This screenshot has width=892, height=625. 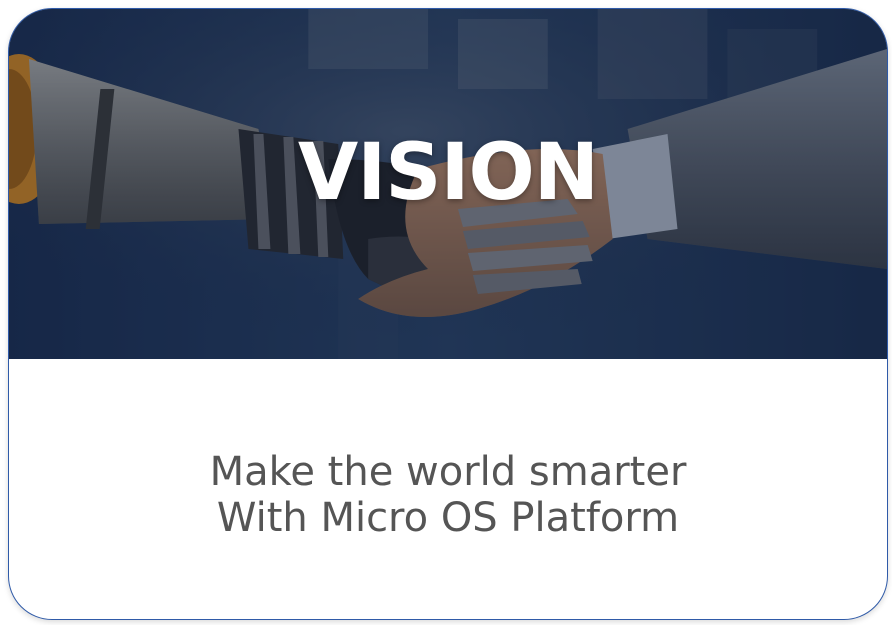 What do you see at coordinates (448, 518) in the screenshot?
I see `caption-line-2: With Micro OS Platform` at bounding box center [448, 518].